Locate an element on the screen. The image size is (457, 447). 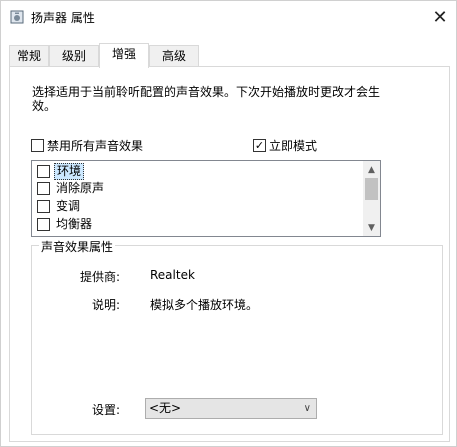
group-title: 声音效果属性 is located at coordinates (77, 246).